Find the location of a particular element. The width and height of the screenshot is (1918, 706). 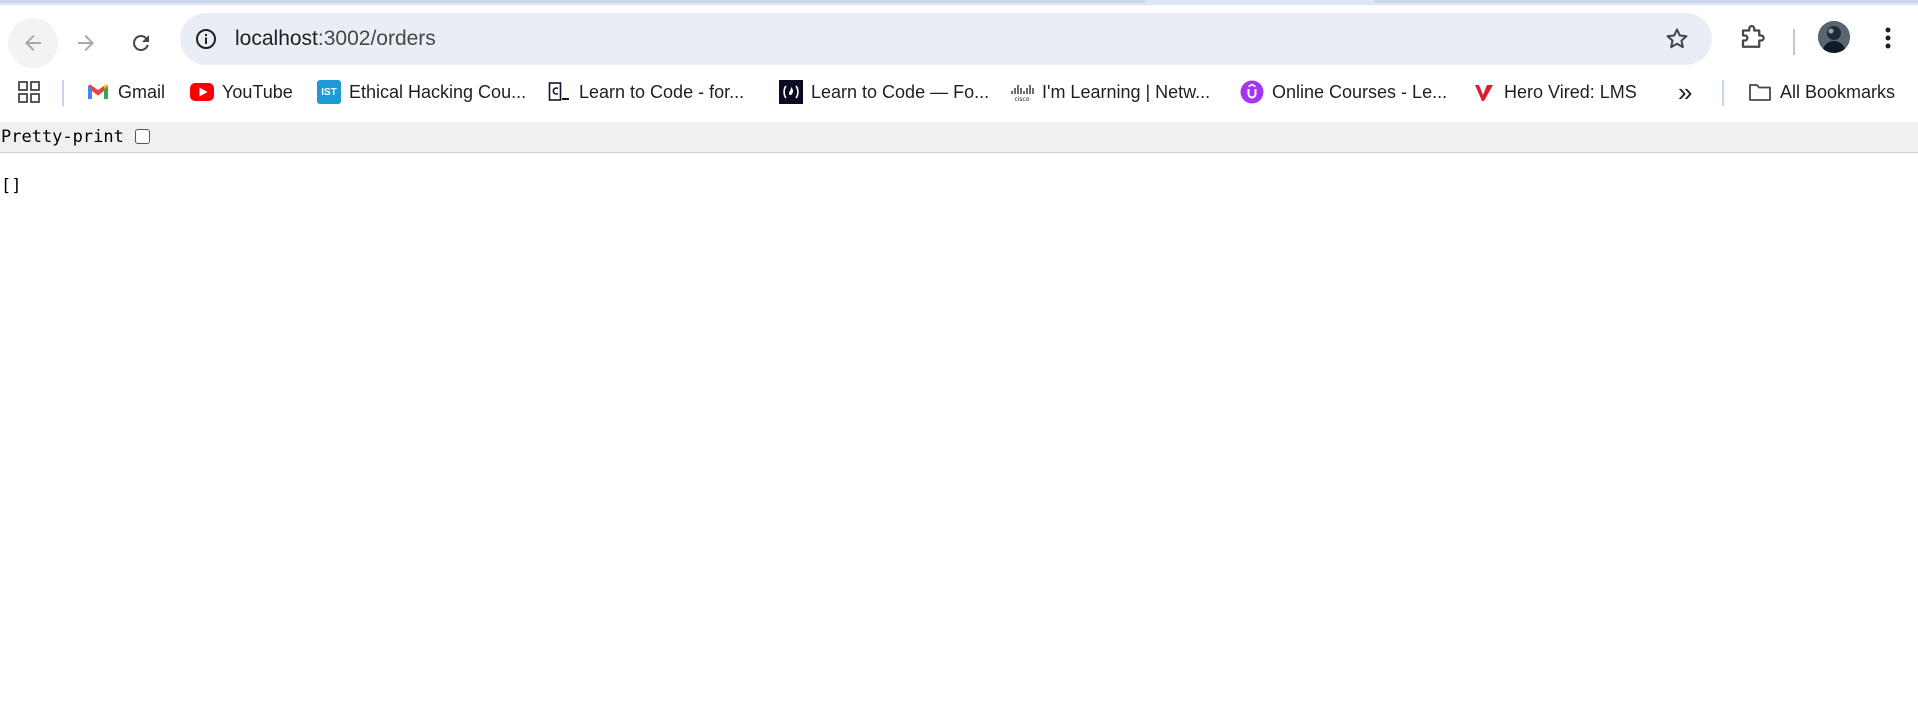

herovired-icon is located at coordinates (1484, 92).